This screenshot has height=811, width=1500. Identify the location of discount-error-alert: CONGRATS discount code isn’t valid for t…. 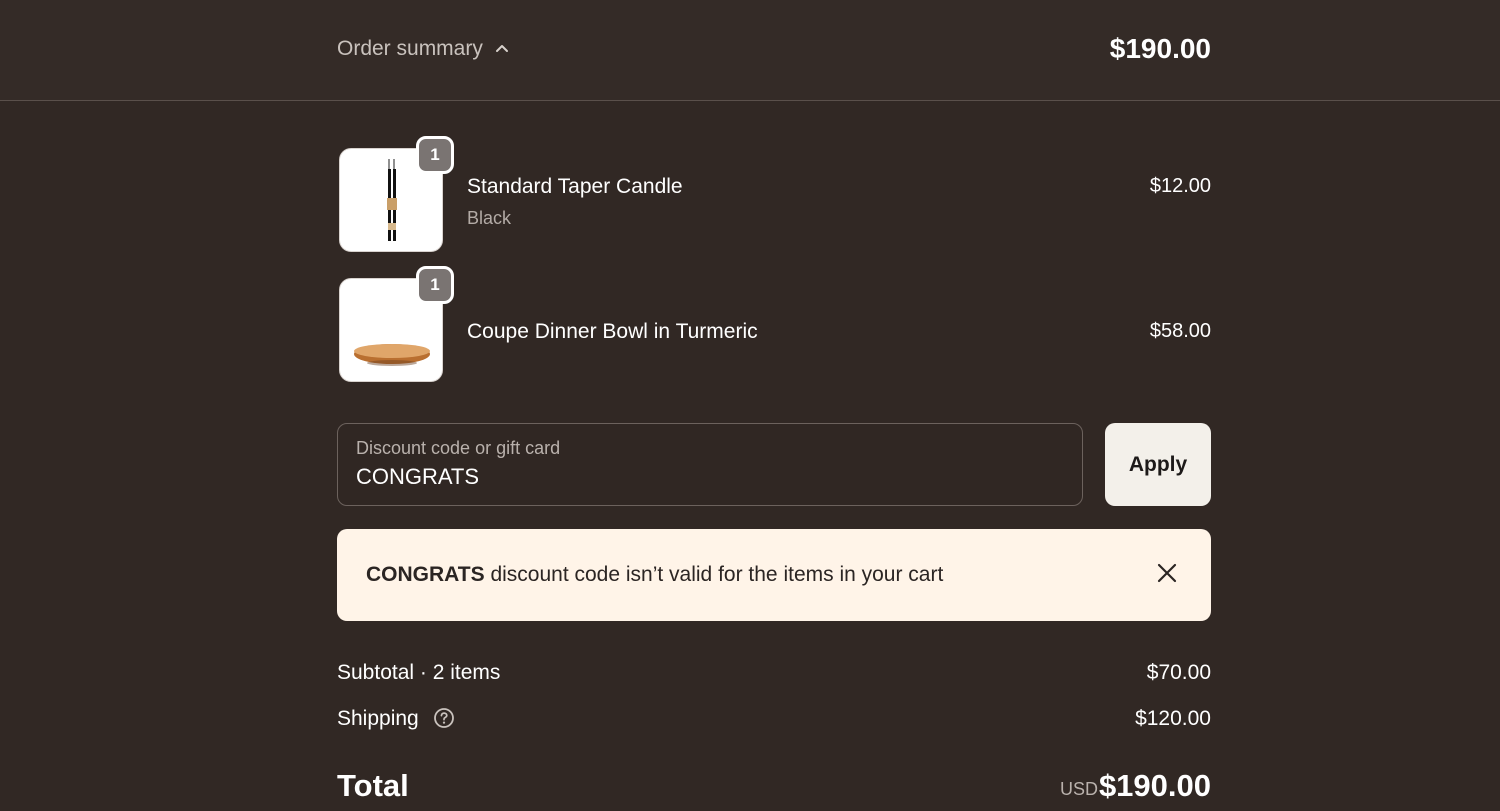
(774, 575).